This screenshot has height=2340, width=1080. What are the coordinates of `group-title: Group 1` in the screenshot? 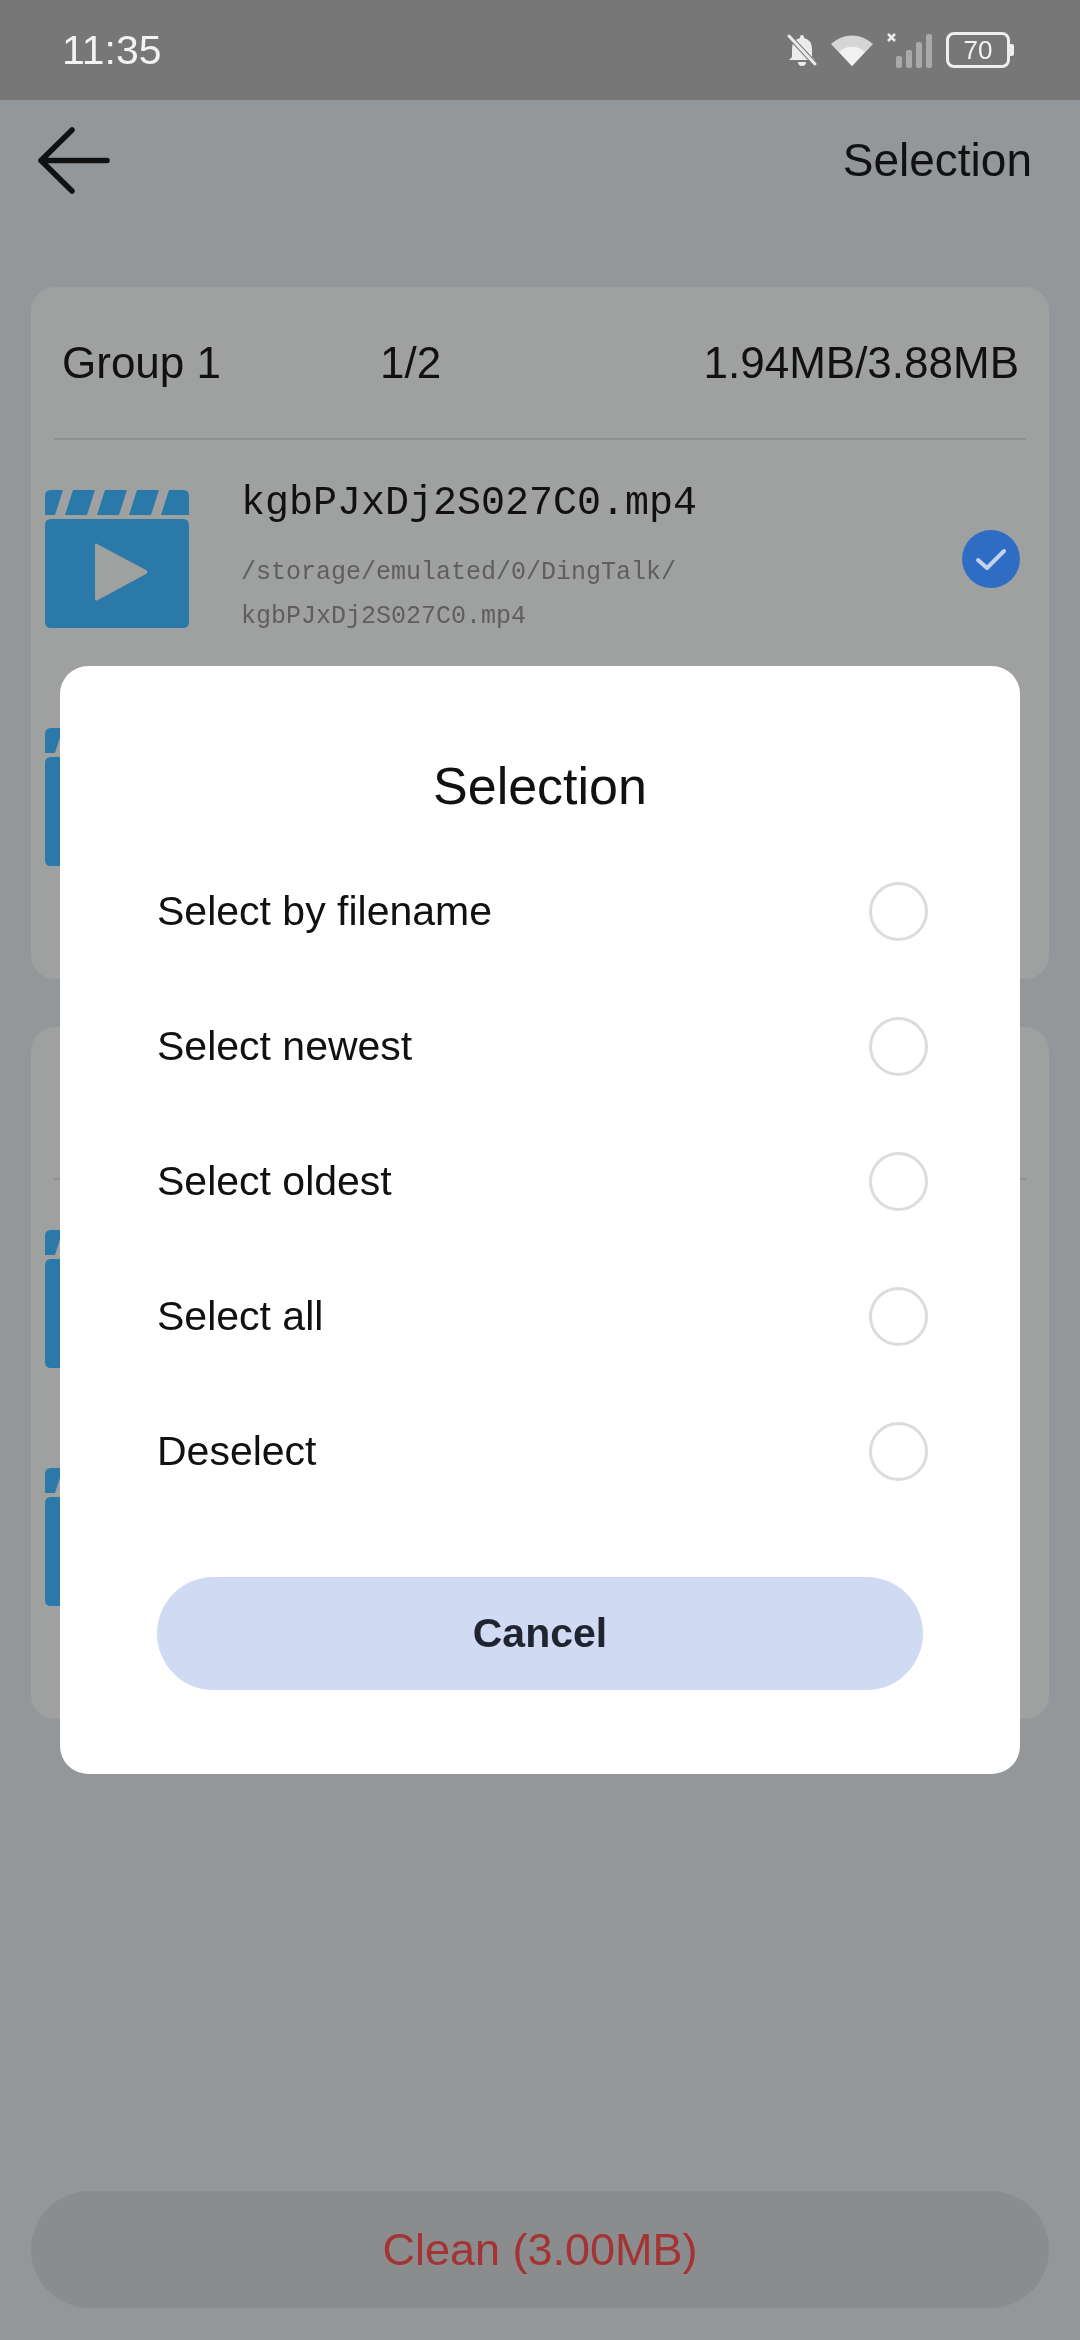 It's located at (141, 362).